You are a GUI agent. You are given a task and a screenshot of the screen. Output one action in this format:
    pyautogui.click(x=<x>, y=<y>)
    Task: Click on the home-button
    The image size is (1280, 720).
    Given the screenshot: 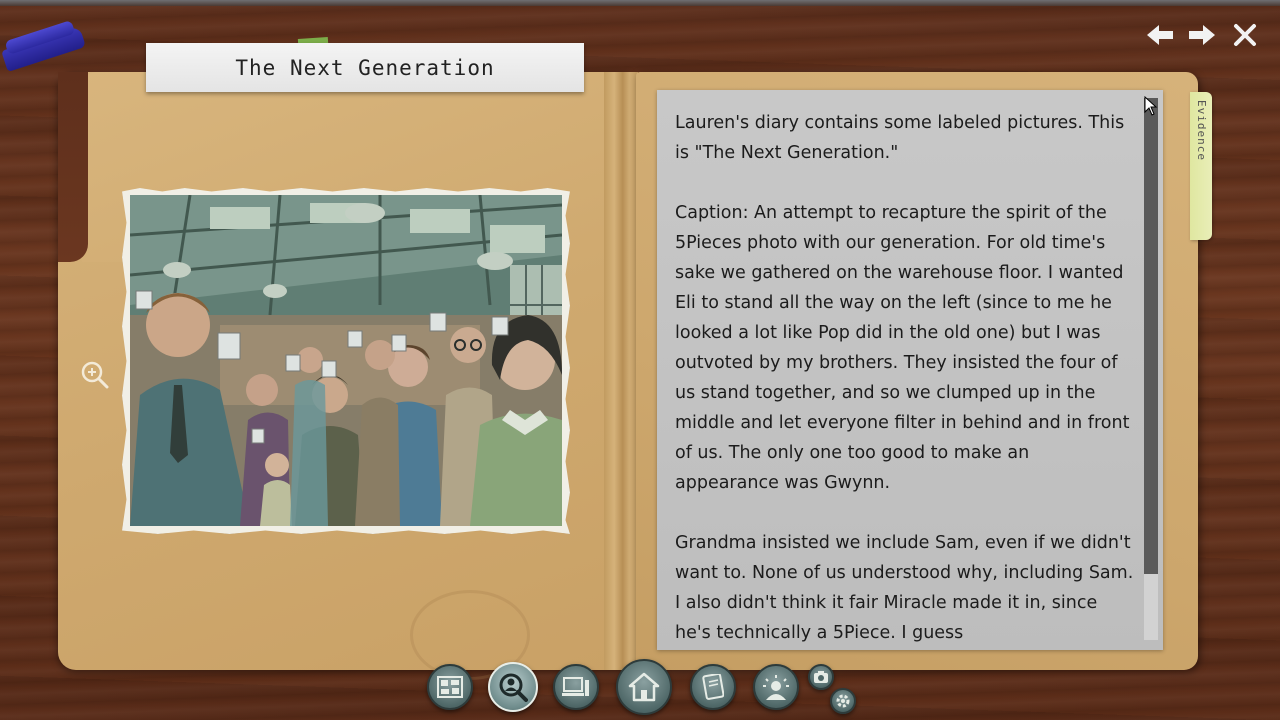 What is the action you would take?
    pyautogui.click(x=644, y=687)
    